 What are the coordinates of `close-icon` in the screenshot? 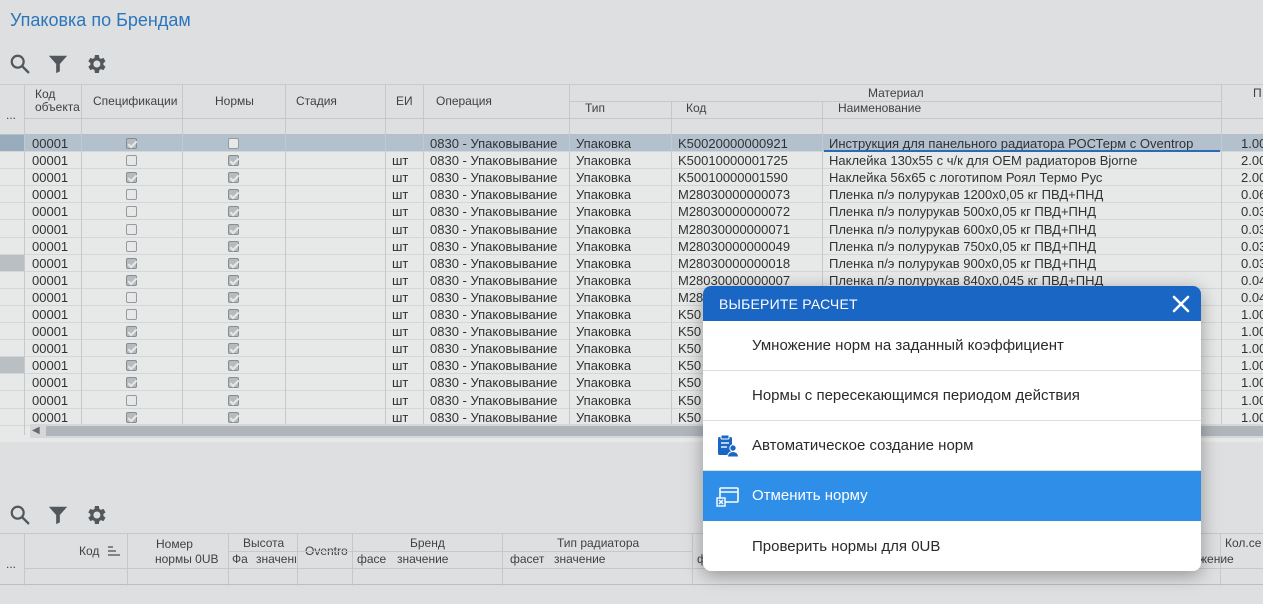 It's located at (1181, 304).